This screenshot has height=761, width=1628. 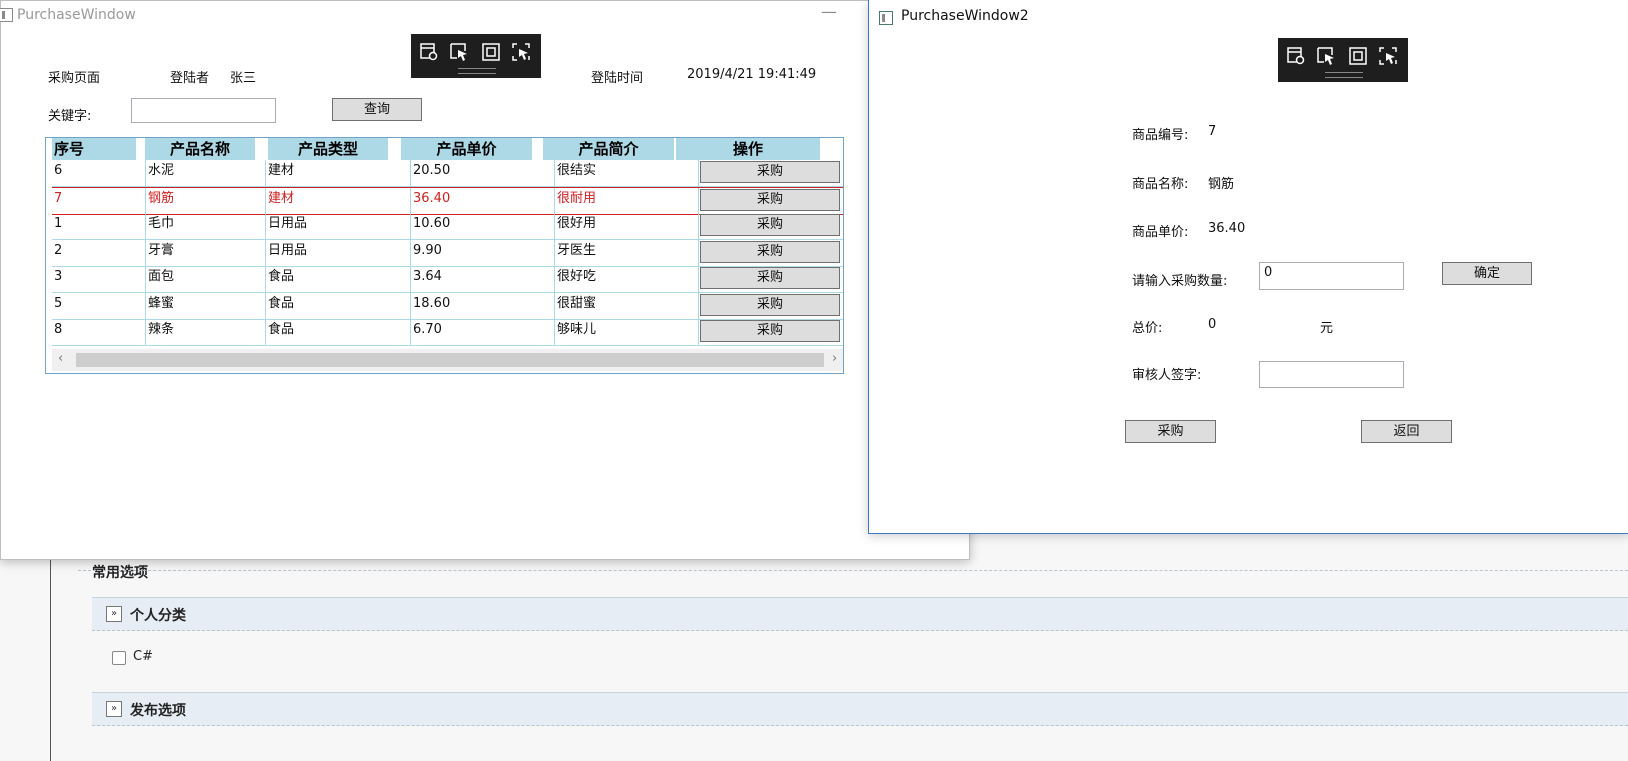 I want to click on table-cell-name: 辣条, so click(x=206, y=332).